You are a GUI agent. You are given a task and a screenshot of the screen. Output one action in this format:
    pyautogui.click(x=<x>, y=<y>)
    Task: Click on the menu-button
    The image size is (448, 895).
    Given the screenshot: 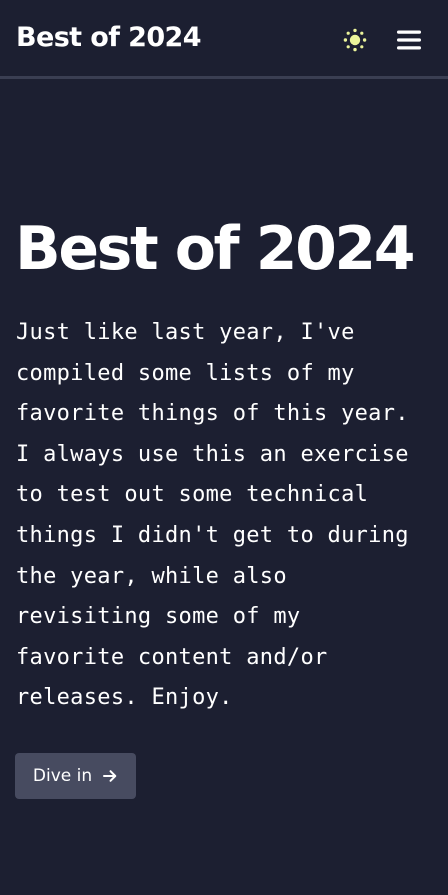 What is the action you would take?
    pyautogui.click(x=409, y=40)
    